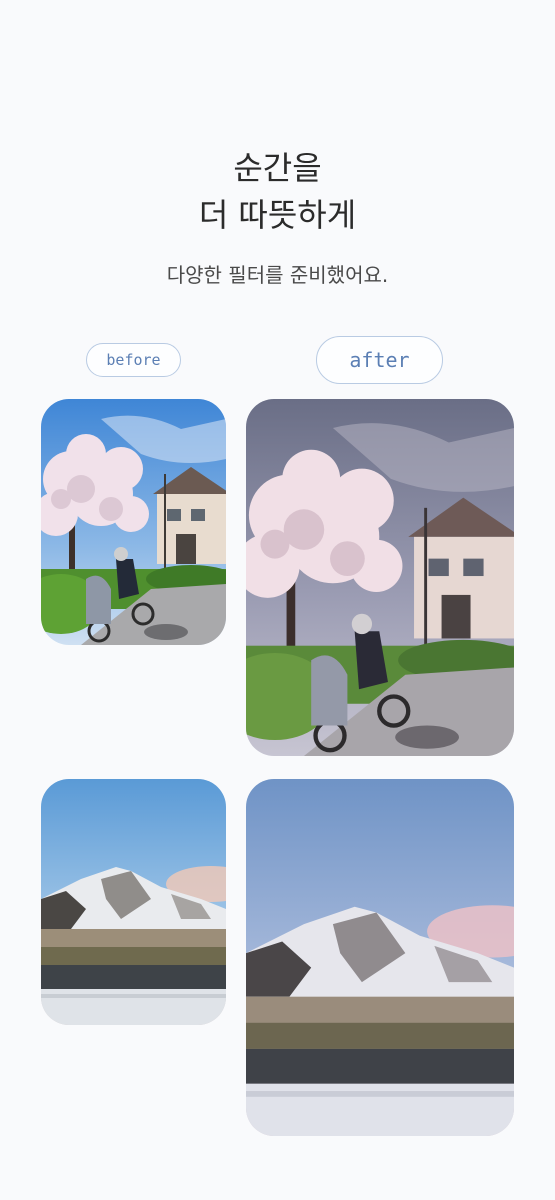  Describe the element at coordinates (277, 215) in the screenshot. I see `headline-line-2: 더 따뜻하게` at that location.